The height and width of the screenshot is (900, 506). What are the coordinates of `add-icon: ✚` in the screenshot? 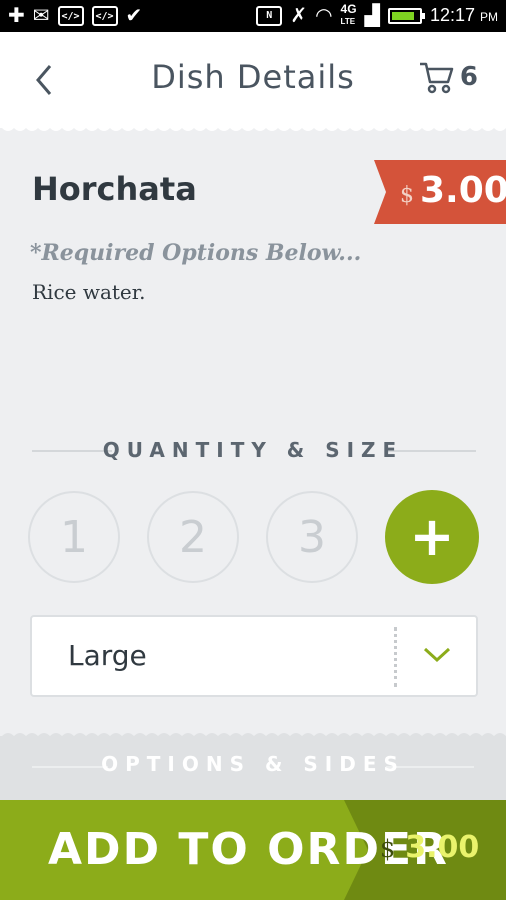 It's located at (16, 16).